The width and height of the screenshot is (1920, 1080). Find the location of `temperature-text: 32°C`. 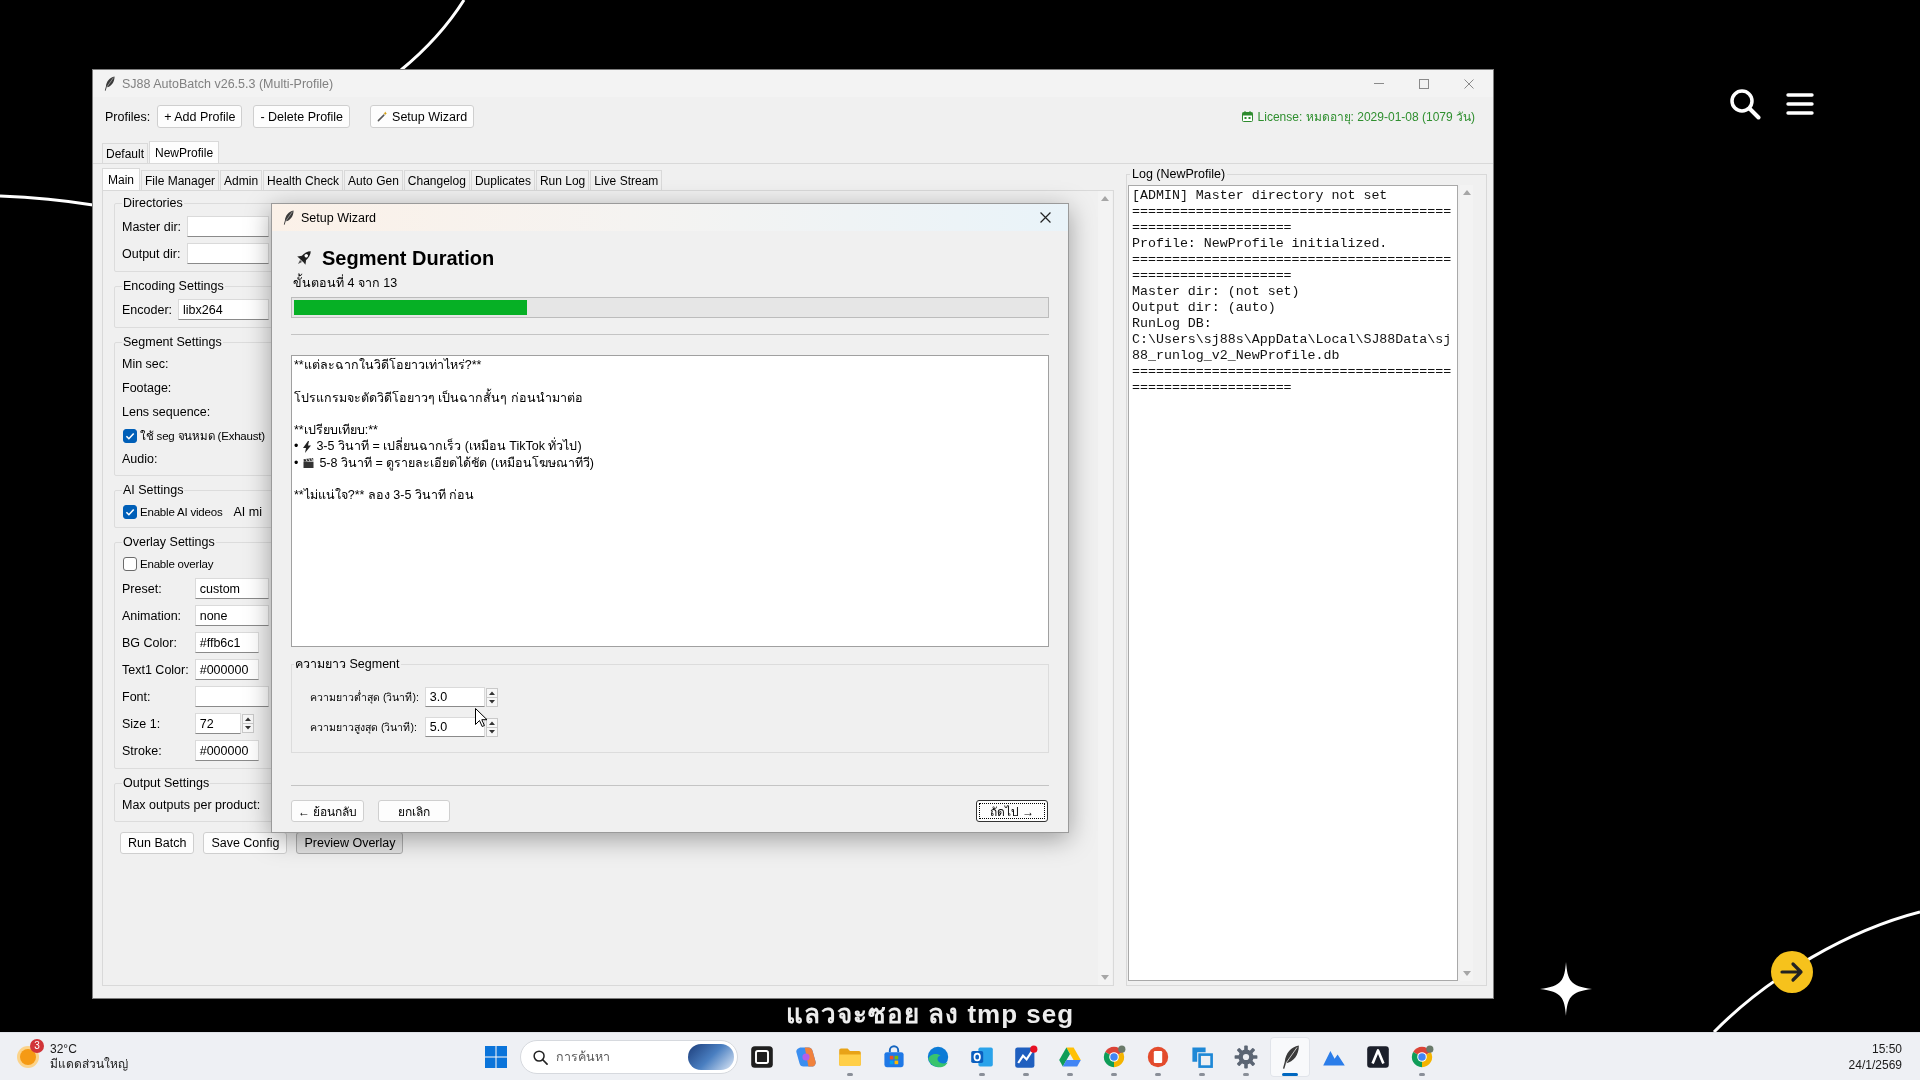

temperature-text: 32°C is located at coordinates (64, 1049).